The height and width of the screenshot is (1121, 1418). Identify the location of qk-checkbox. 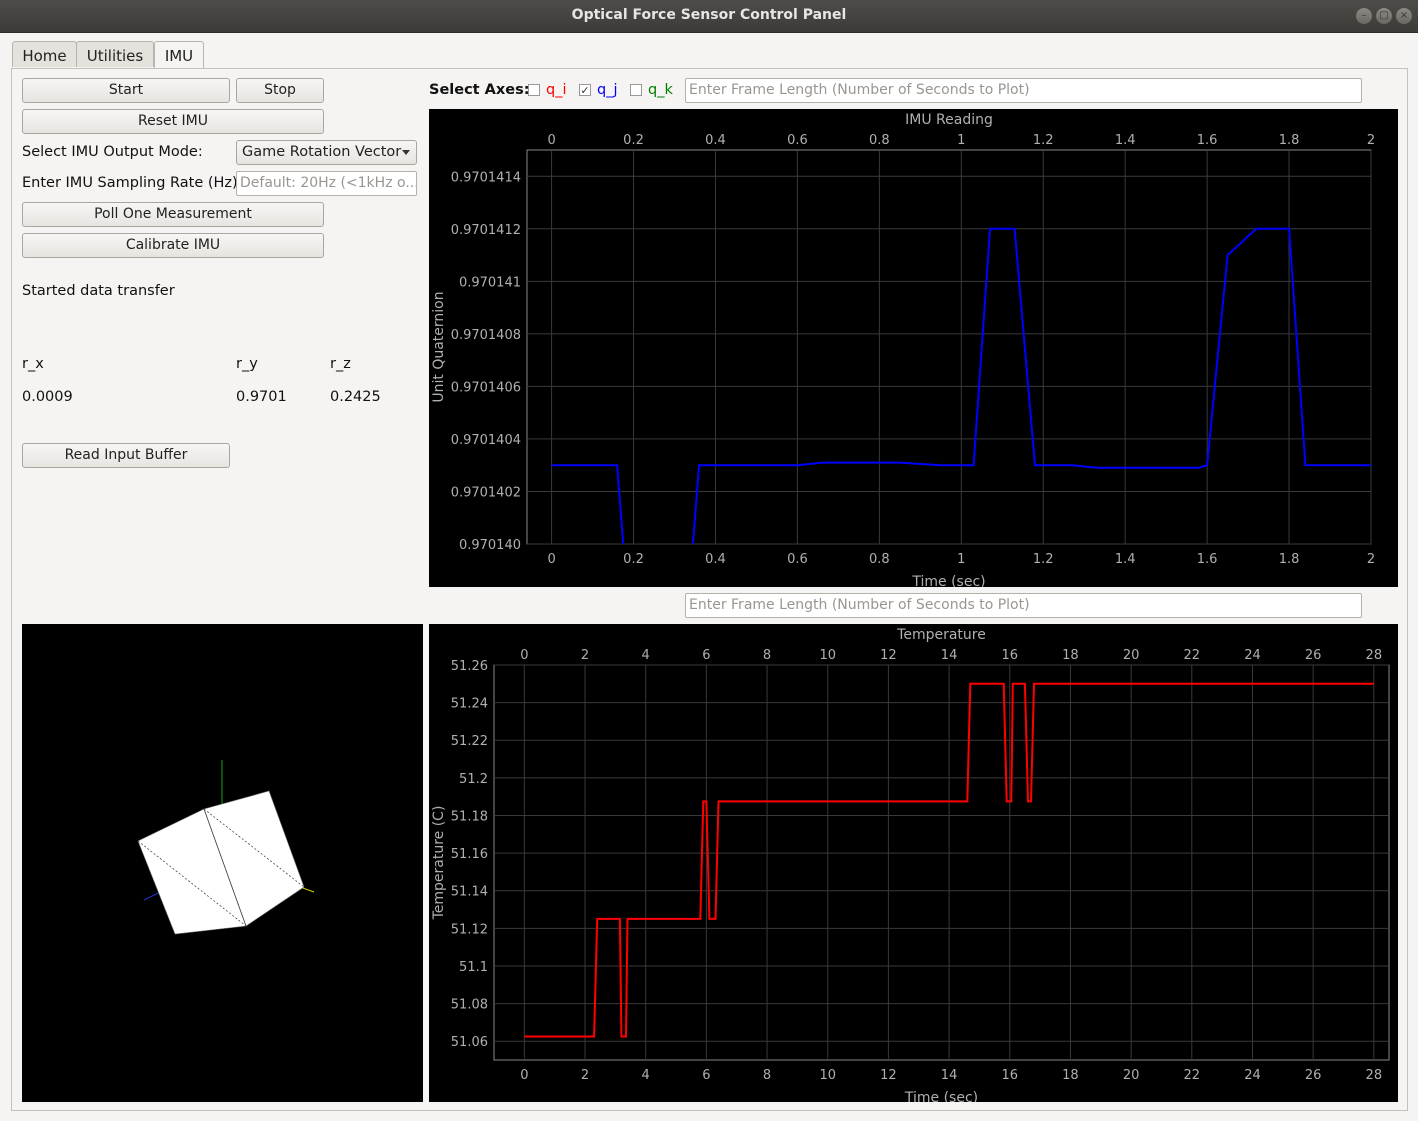
(636, 90).